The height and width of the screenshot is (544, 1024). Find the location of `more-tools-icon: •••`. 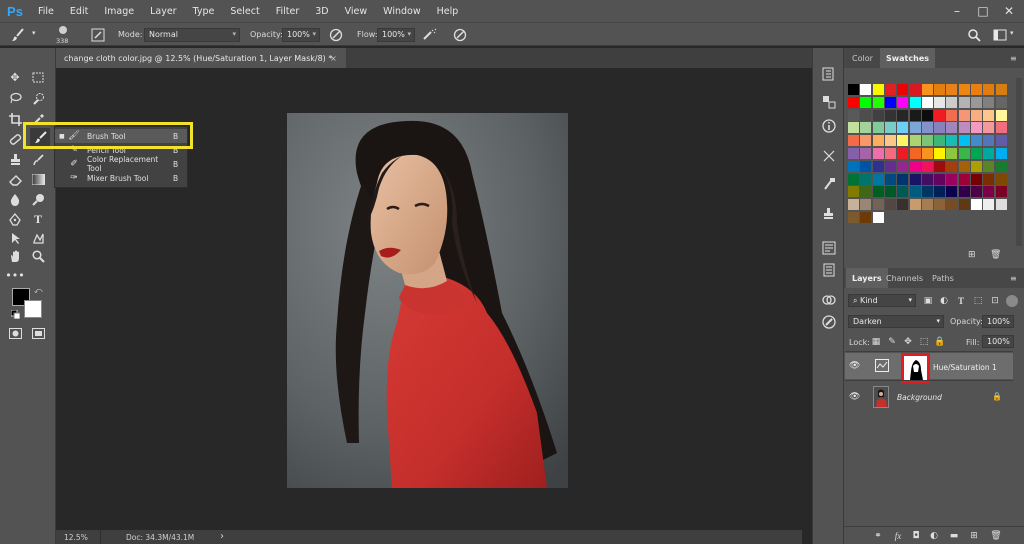

more-tools-icon: ••• is located at coordinates (15, 275).